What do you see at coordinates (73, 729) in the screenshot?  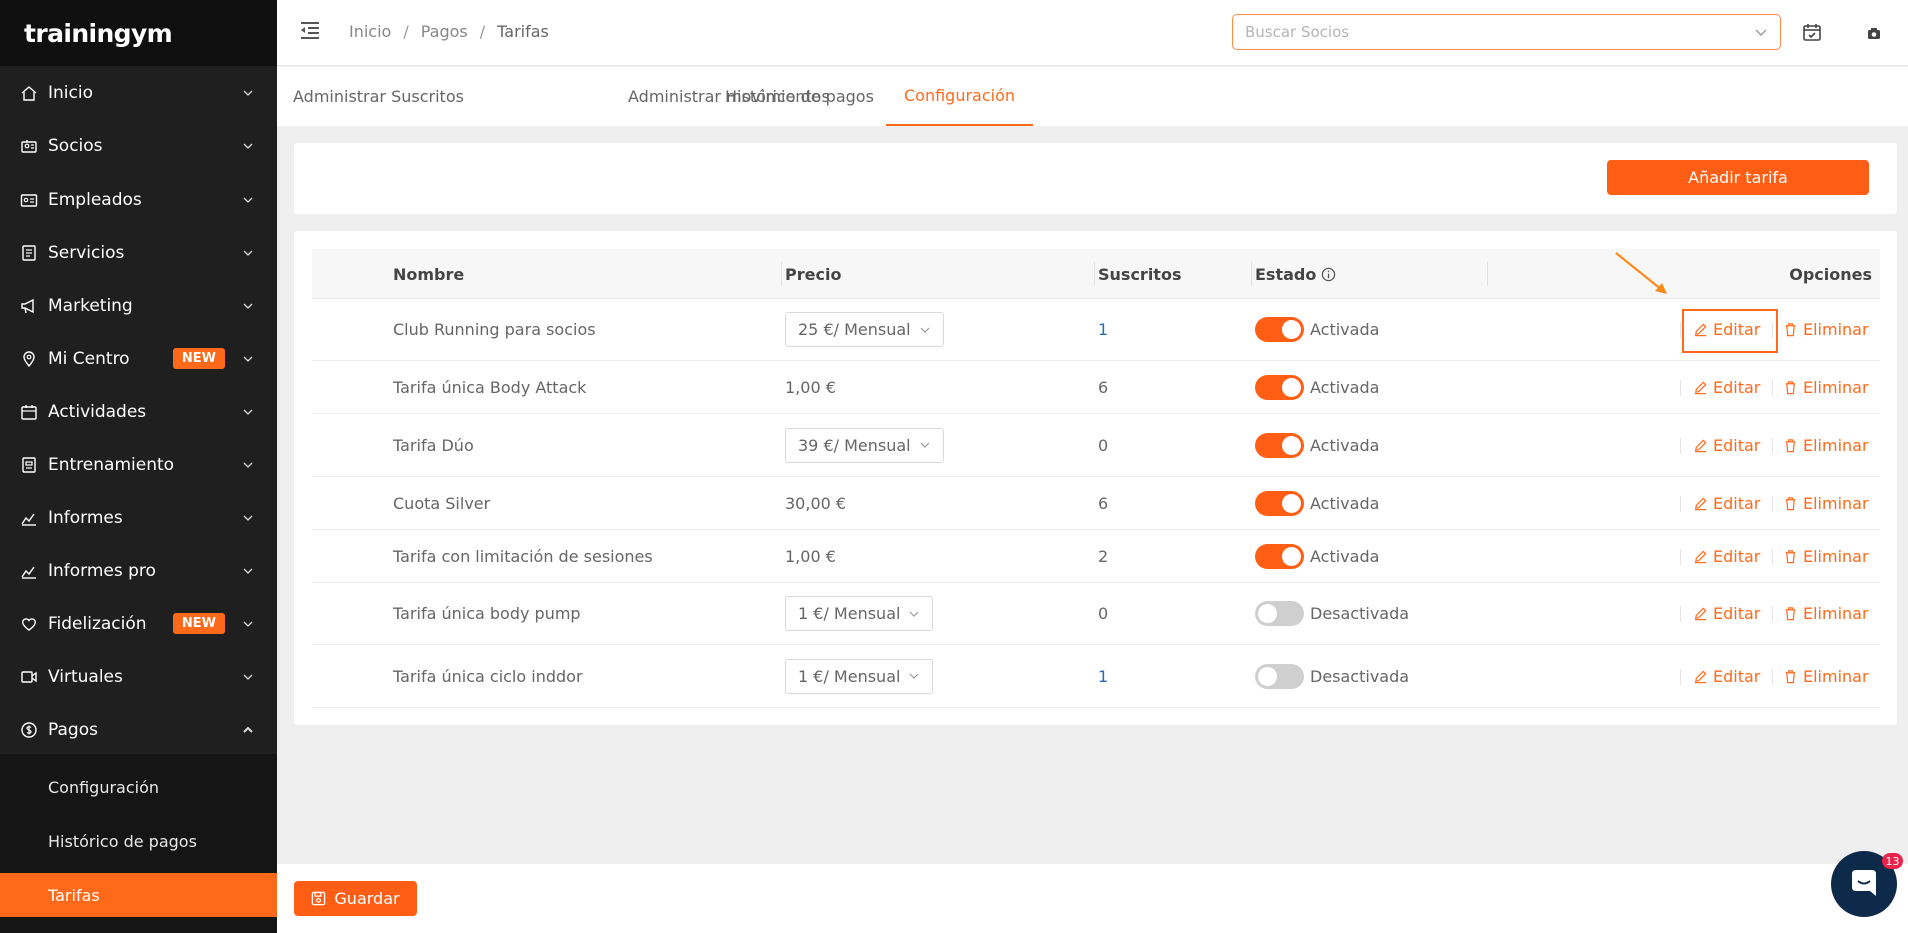 I see `sidebar-item-label: Pagos` at bounding box center [73, 729].